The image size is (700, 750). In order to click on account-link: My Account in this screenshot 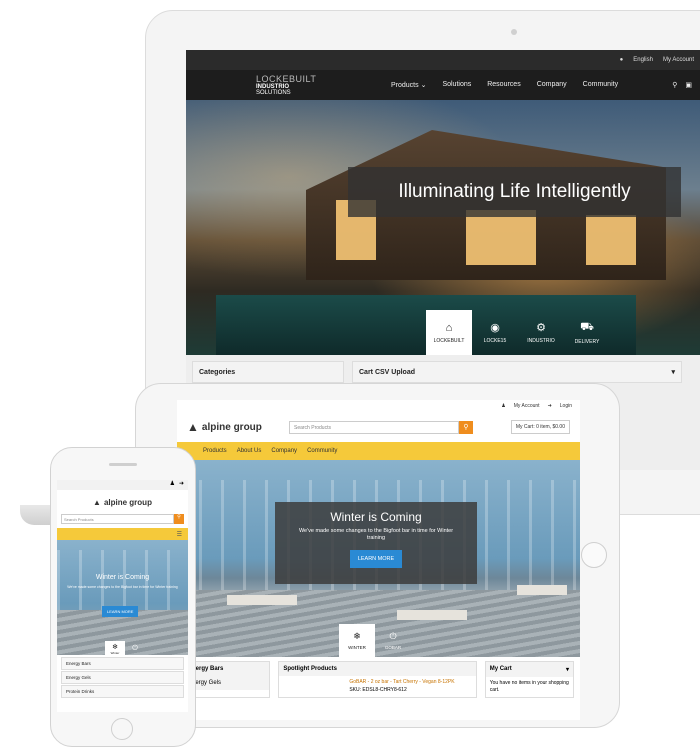, I will do `click(678, 60)`.